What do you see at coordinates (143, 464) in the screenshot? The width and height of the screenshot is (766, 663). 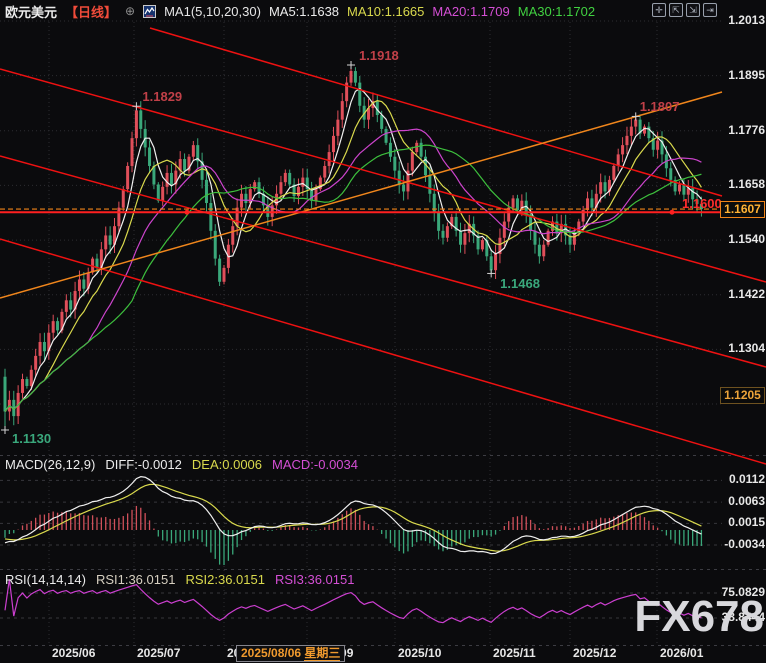 I see `macd-diff-value: DIFF:-0.0012` at bounding box center [143, 464].